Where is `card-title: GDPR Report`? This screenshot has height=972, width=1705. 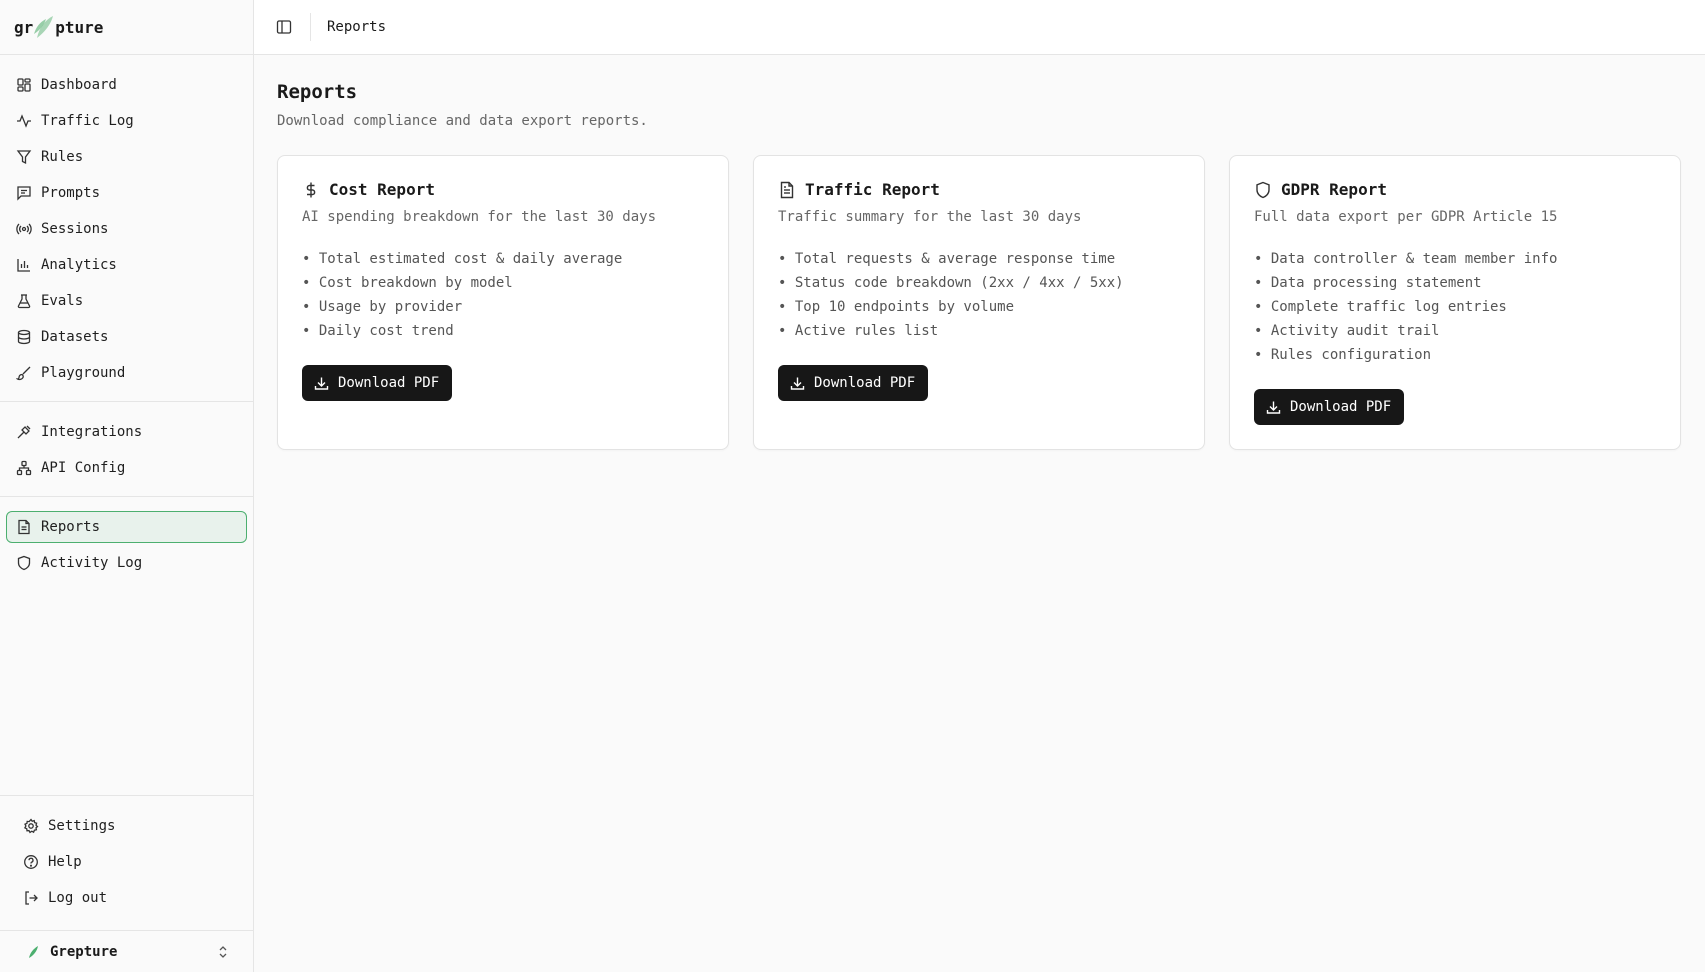 card-title: GDPR Report is located at coordinates (1334, 189).